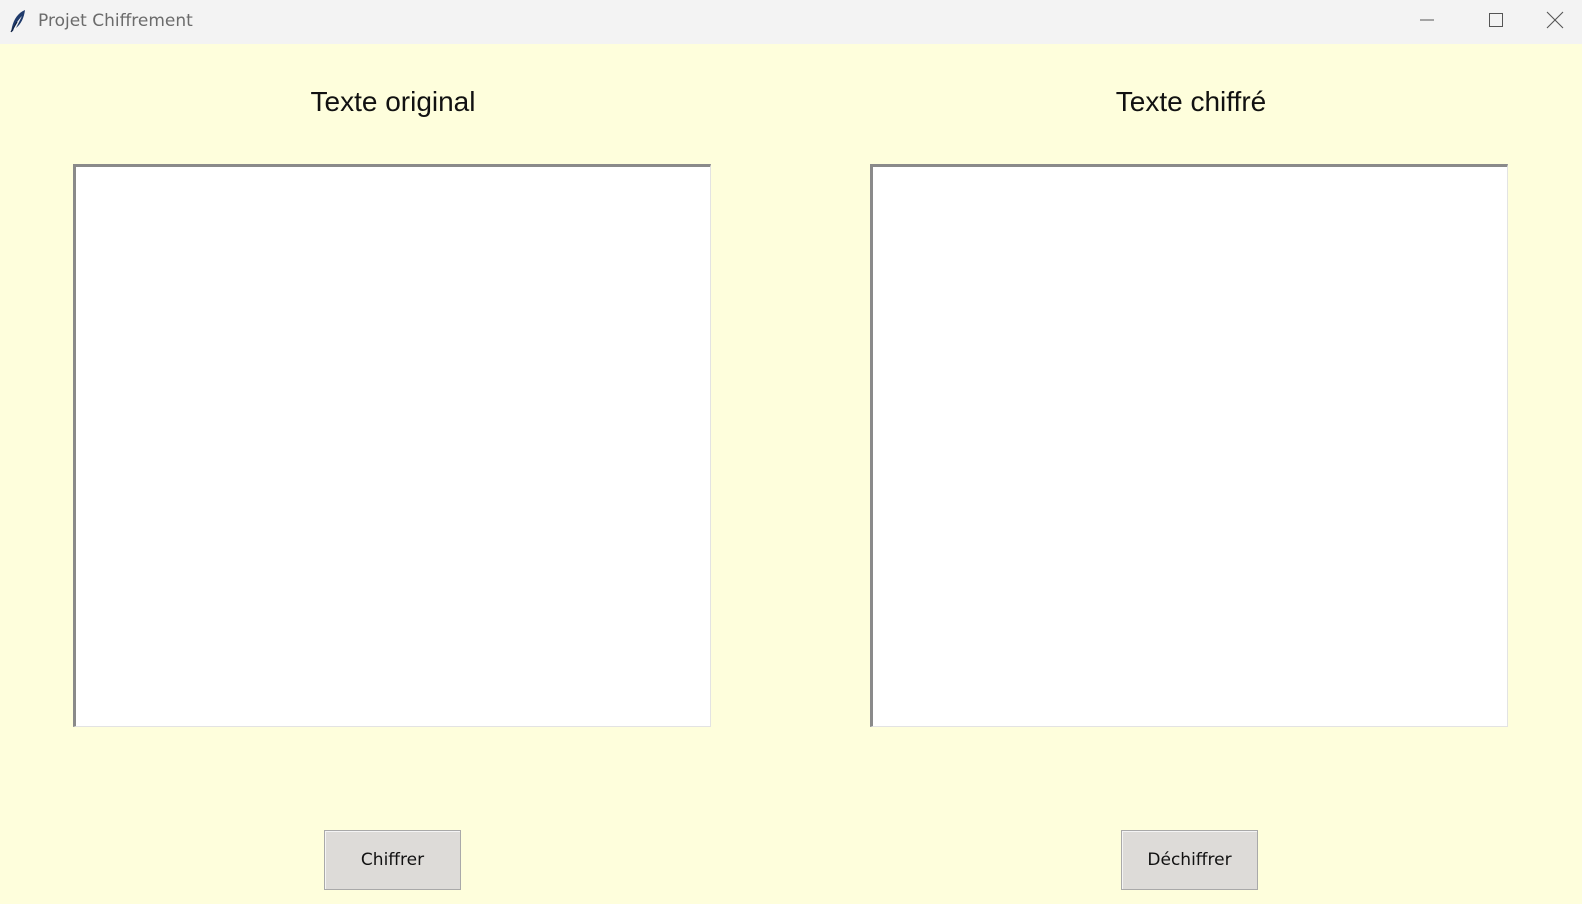  I want to click on maximize-icon, so click(1496, 22).